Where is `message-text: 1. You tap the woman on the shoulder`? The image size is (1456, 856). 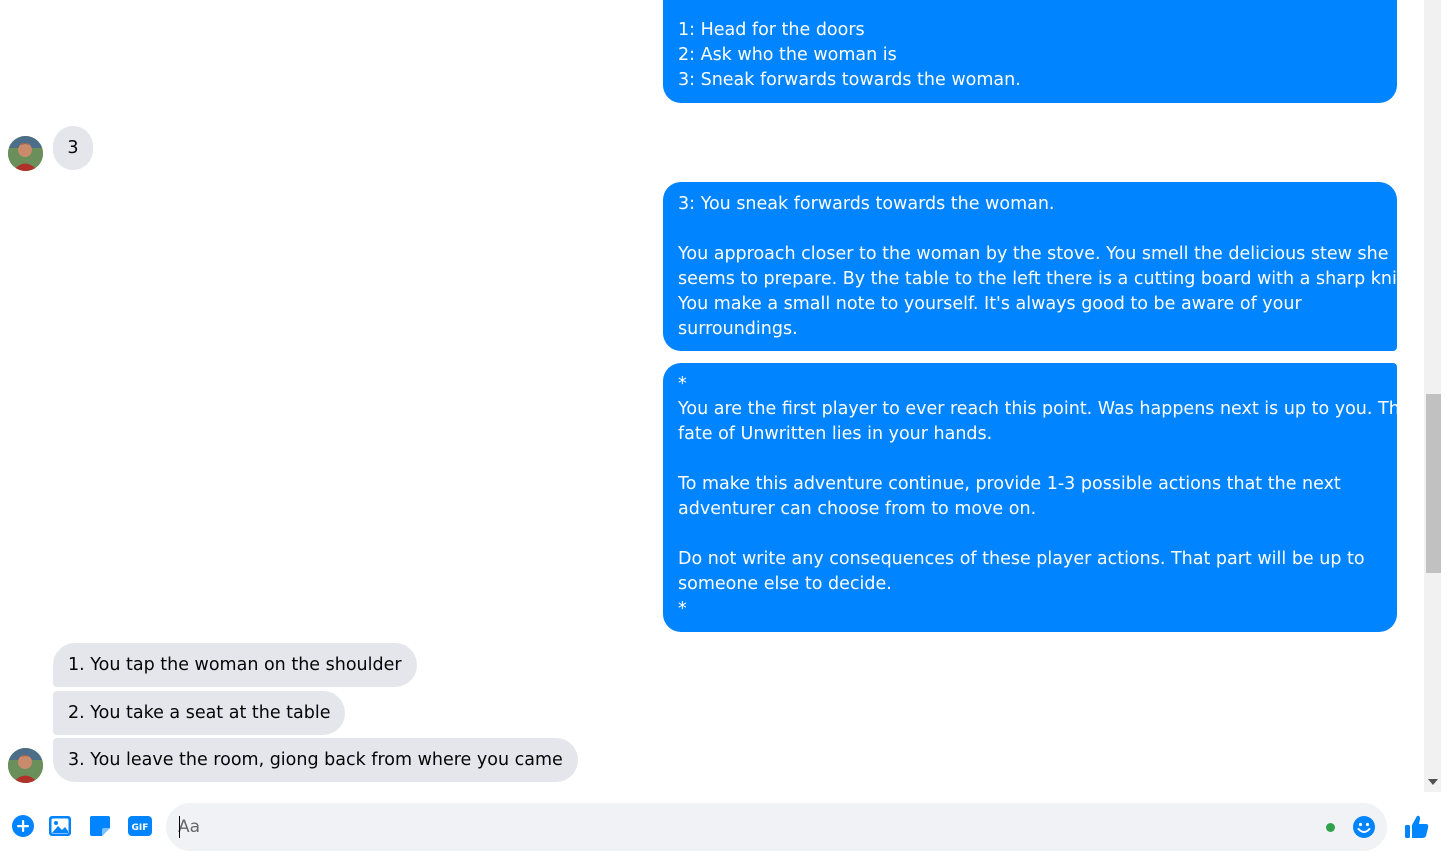
message-text: 1. You tap the woman on the shoulder is located at coordinates (235, 665).